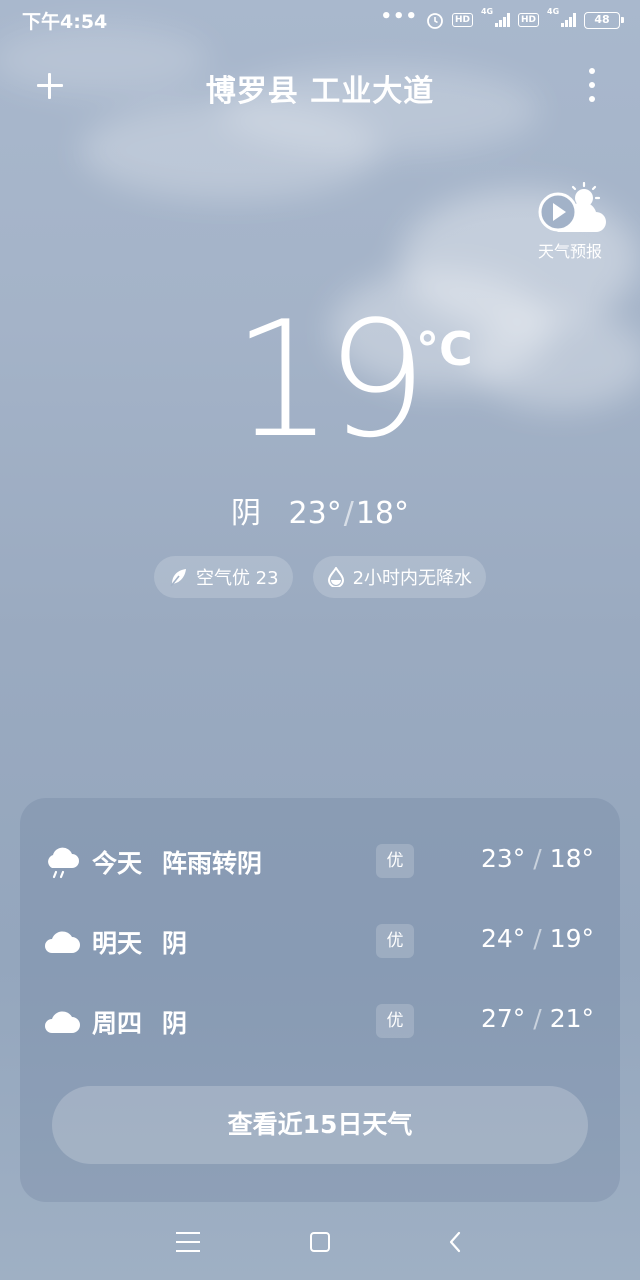 The width and height of the screenshot is (640, 1280). I want to click on menu-icon, so click(188, 1242).